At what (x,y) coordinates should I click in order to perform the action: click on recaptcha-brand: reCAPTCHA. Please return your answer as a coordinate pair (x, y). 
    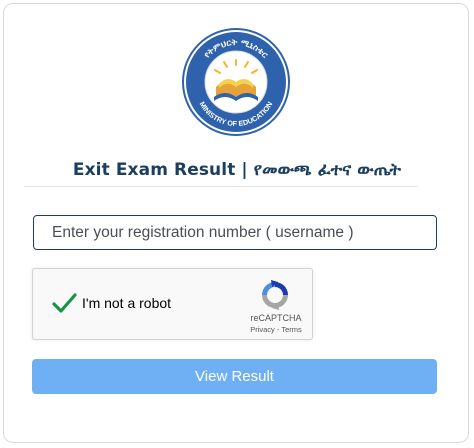
    Looking at the image, I should click on (276, 318).